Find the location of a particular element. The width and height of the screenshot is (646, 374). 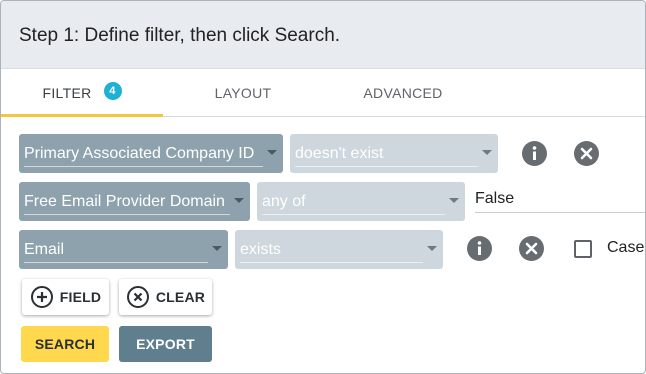

tab-layout-label: LAYOUT is located at coordinates (243, 93).